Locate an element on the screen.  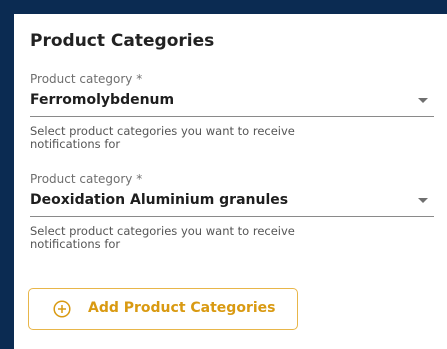
product-category-select: Deoxidation Aluminium granules is located at coordinates (232, 204).